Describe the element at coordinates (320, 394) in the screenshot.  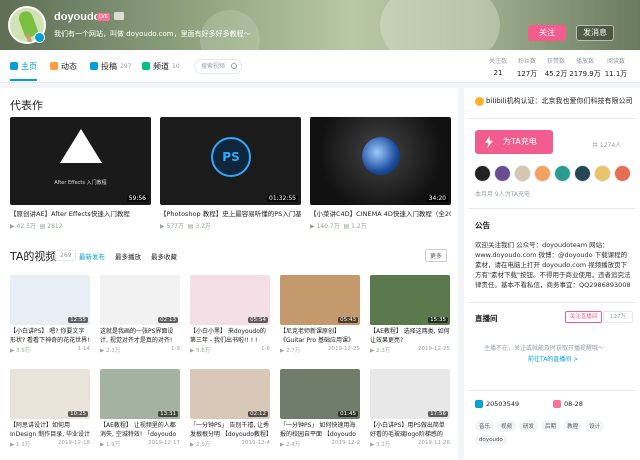
I see `video-thumbnail: 01:45` at that location.